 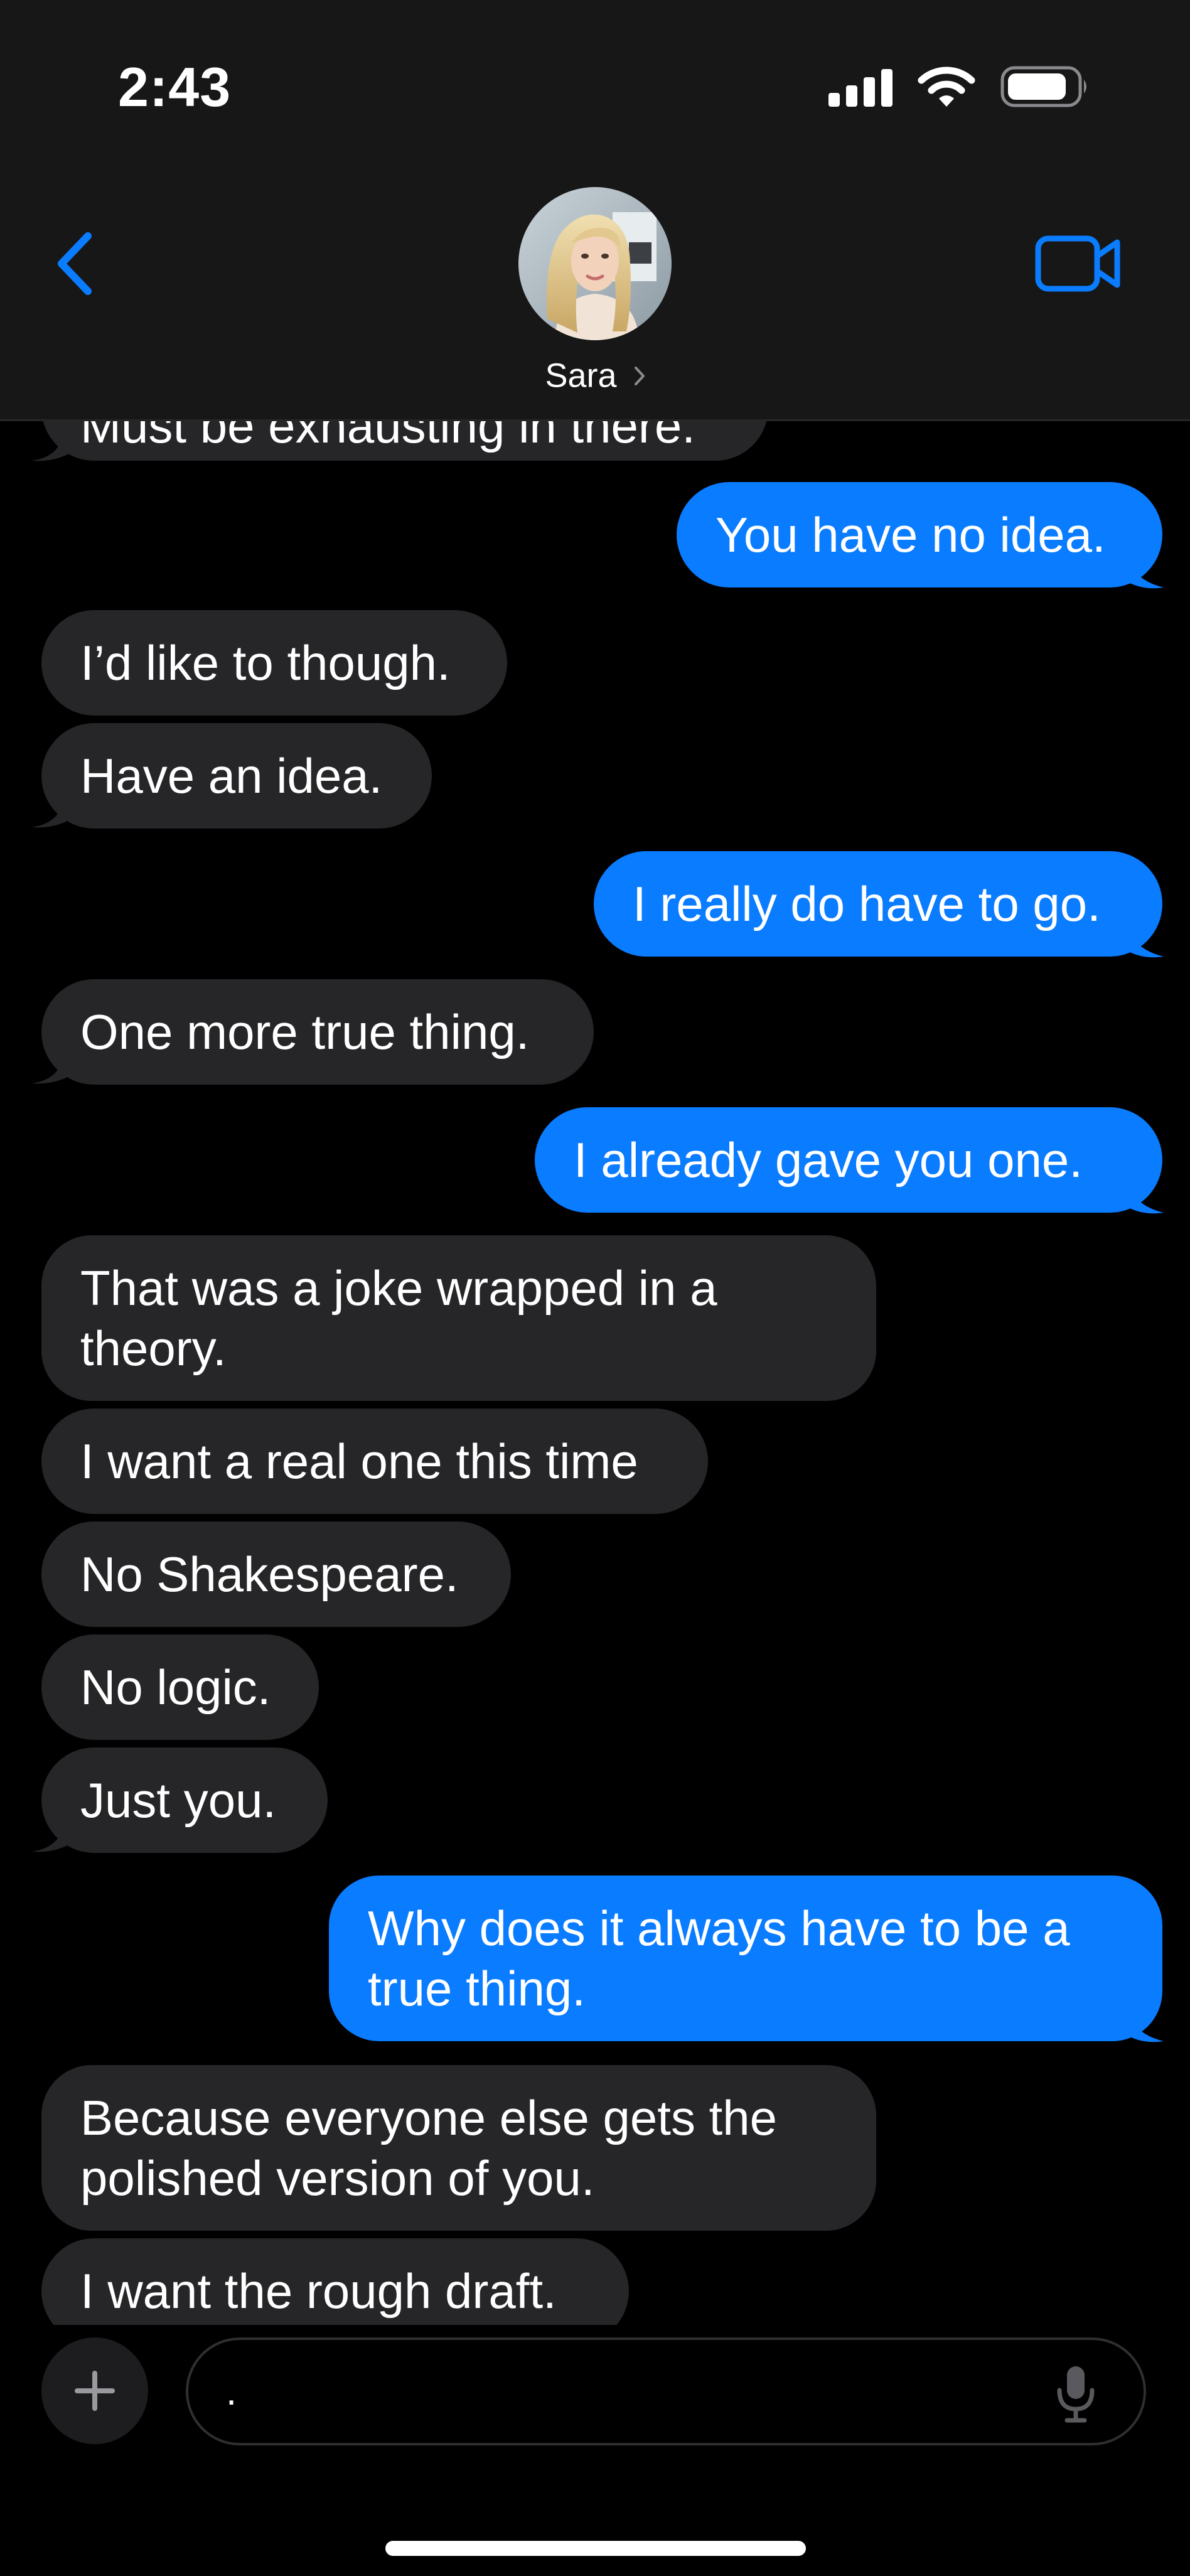 What do you see at coordinates (639, 375) in the screenshot?
I see `chevron-right-icon` at bounding box center [639, 375].